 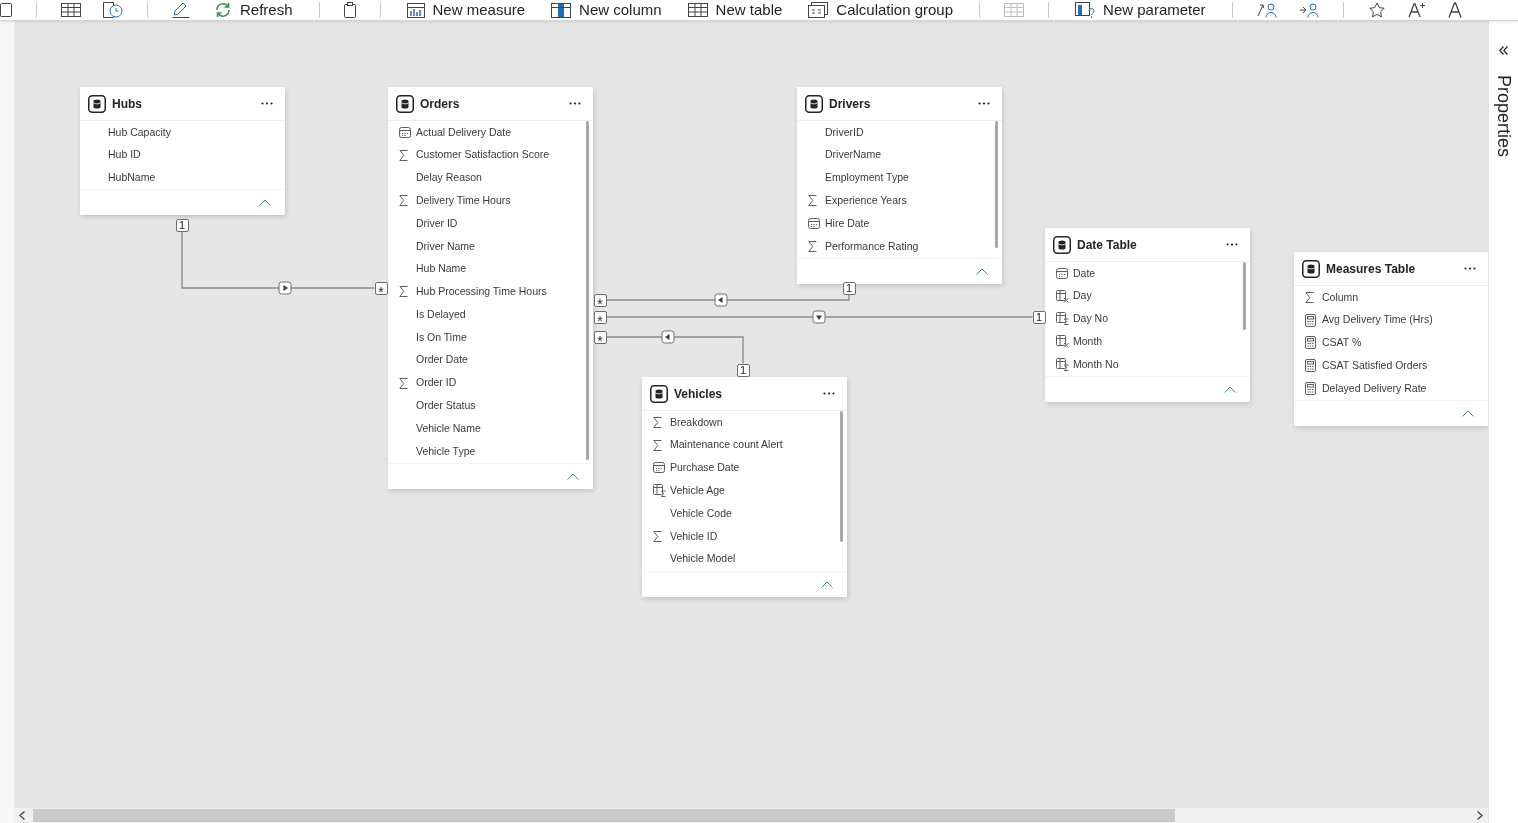 I want to click on field-item: Hub Processing Time Hours, so click(x=490, y=292).